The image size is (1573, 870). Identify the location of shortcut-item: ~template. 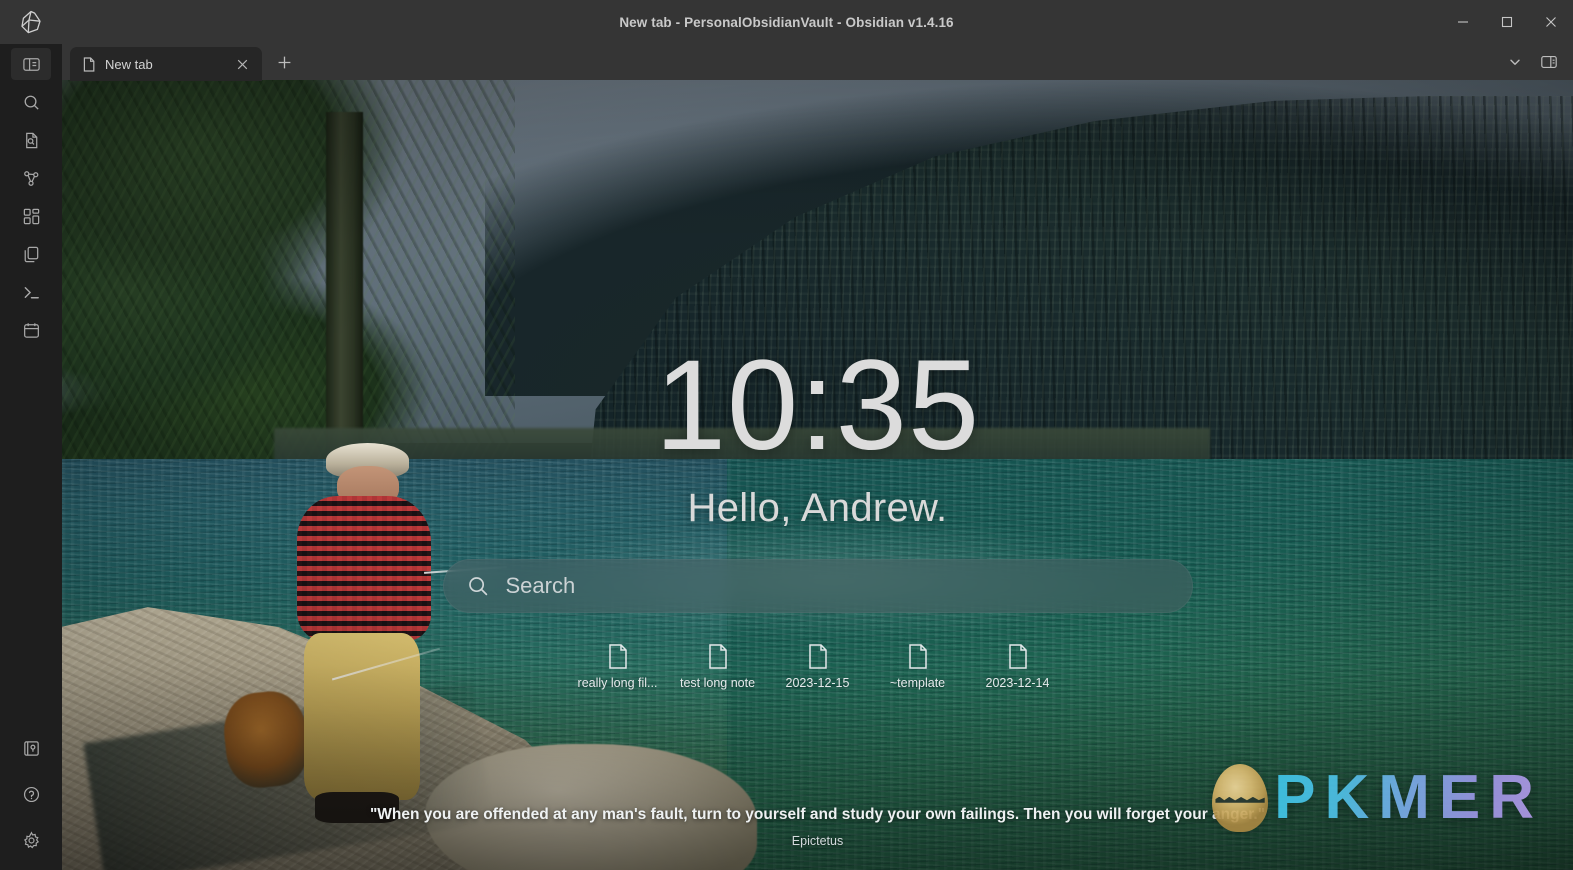
(918, 666).